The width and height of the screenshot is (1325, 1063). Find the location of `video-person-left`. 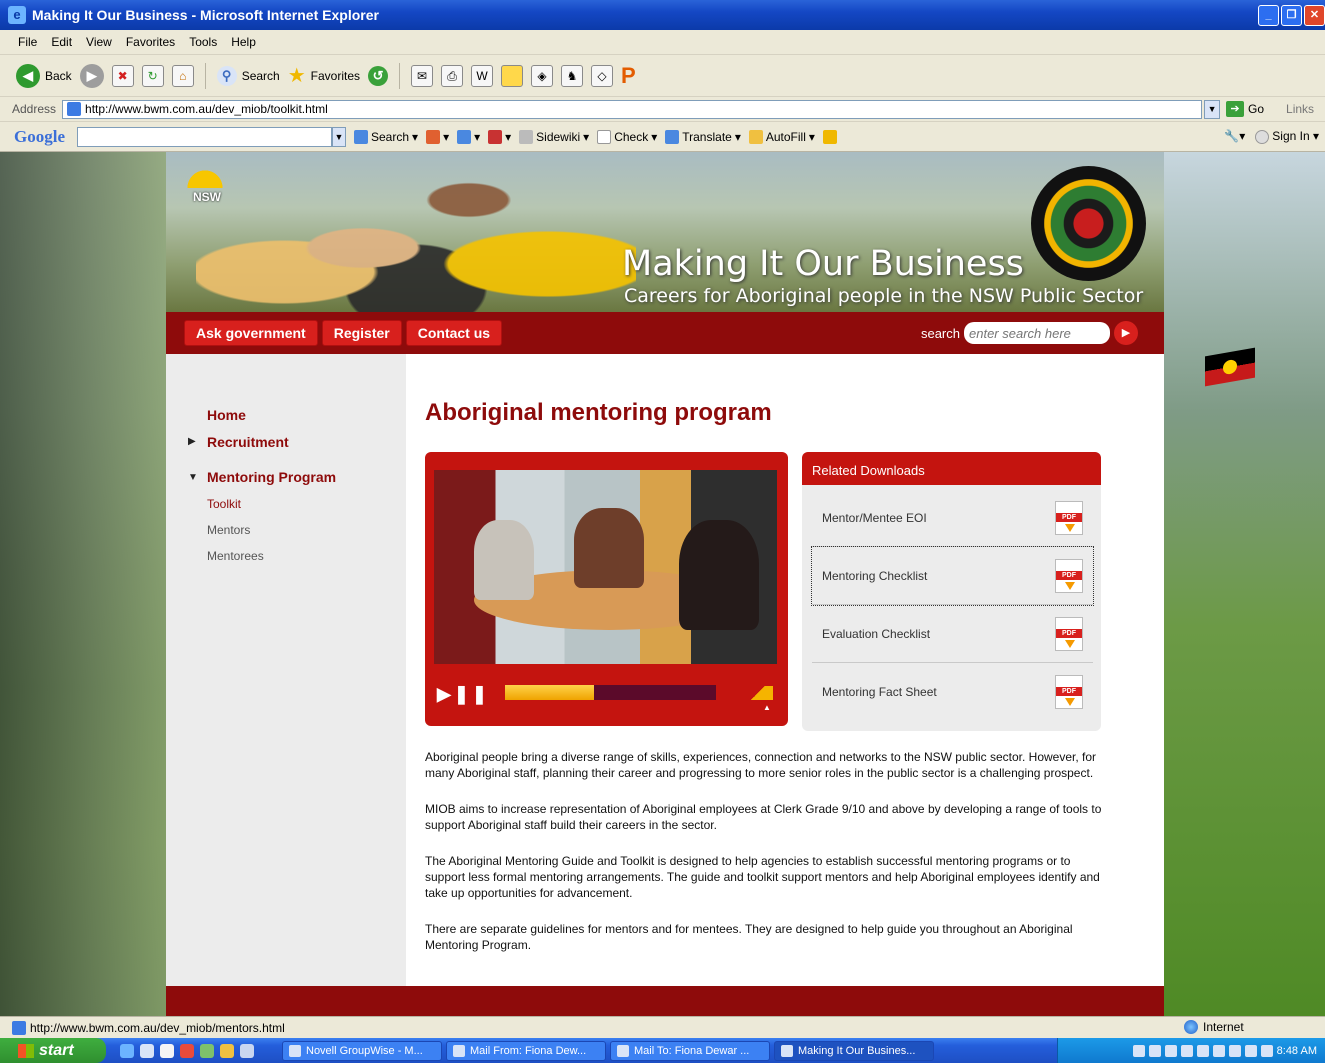

video-person-left is located at coordinates (504, 560).